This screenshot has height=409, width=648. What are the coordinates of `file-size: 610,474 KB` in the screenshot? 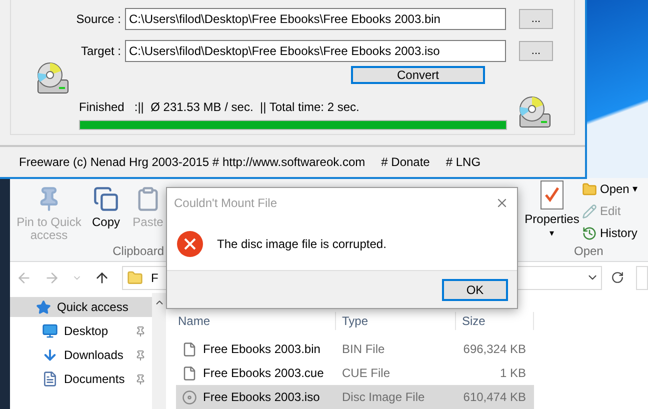 It's located at (494, 397).